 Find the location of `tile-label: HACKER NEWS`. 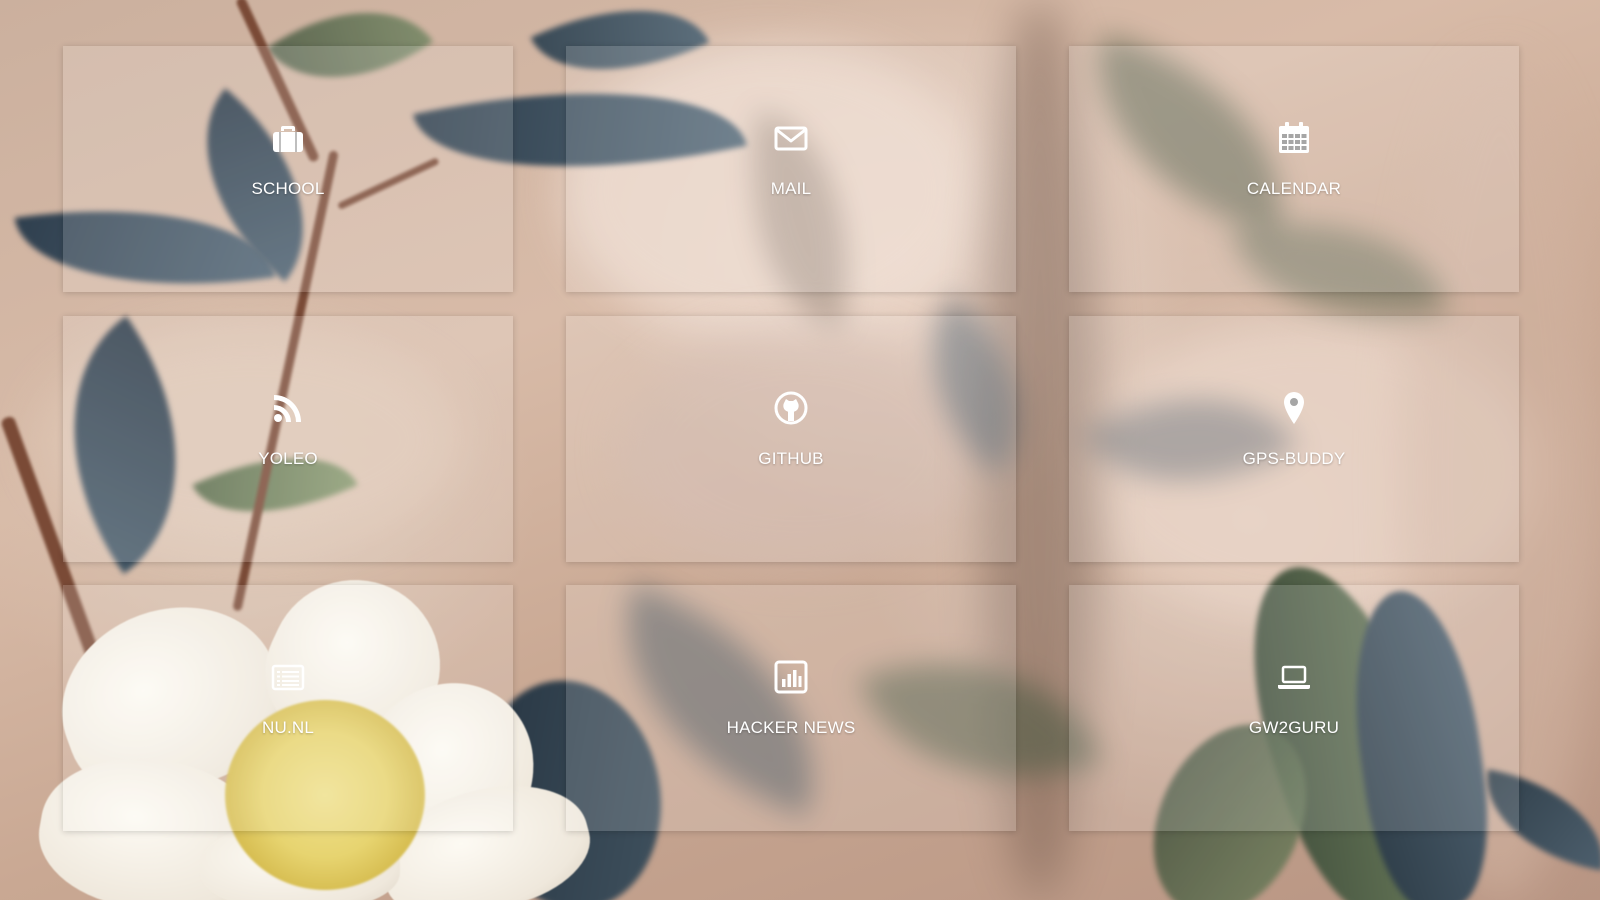

tile-label: HACKER NEWS is located at coordinates (791, 727).